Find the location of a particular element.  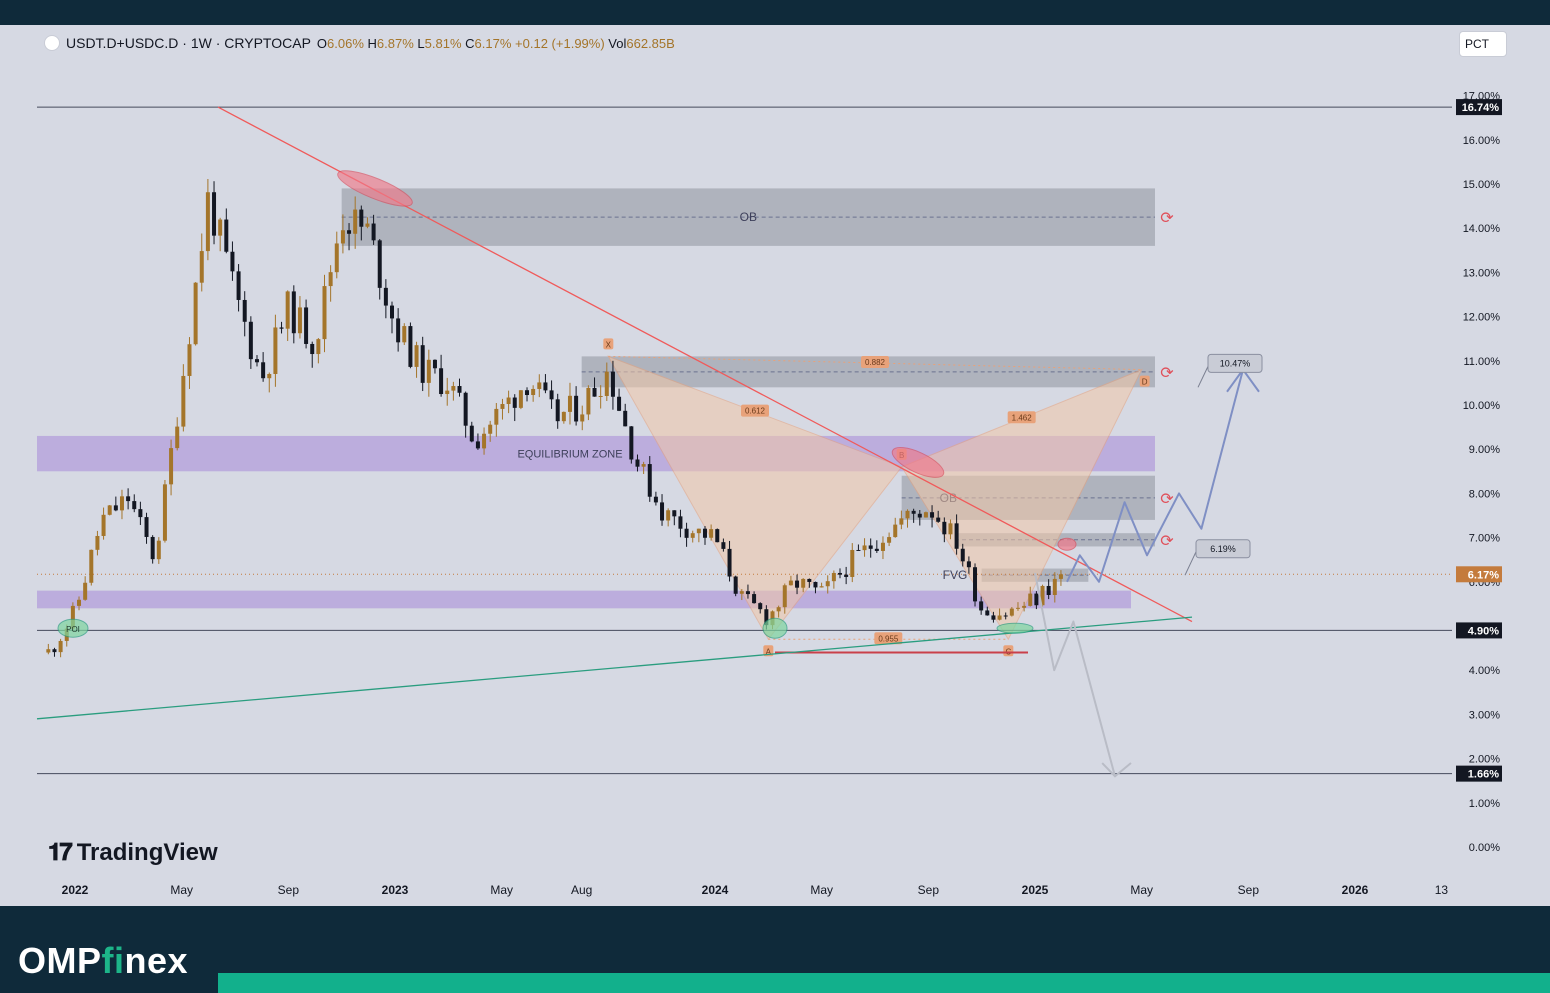

price-label: 16.74% is located at coordinates (1481, 108).